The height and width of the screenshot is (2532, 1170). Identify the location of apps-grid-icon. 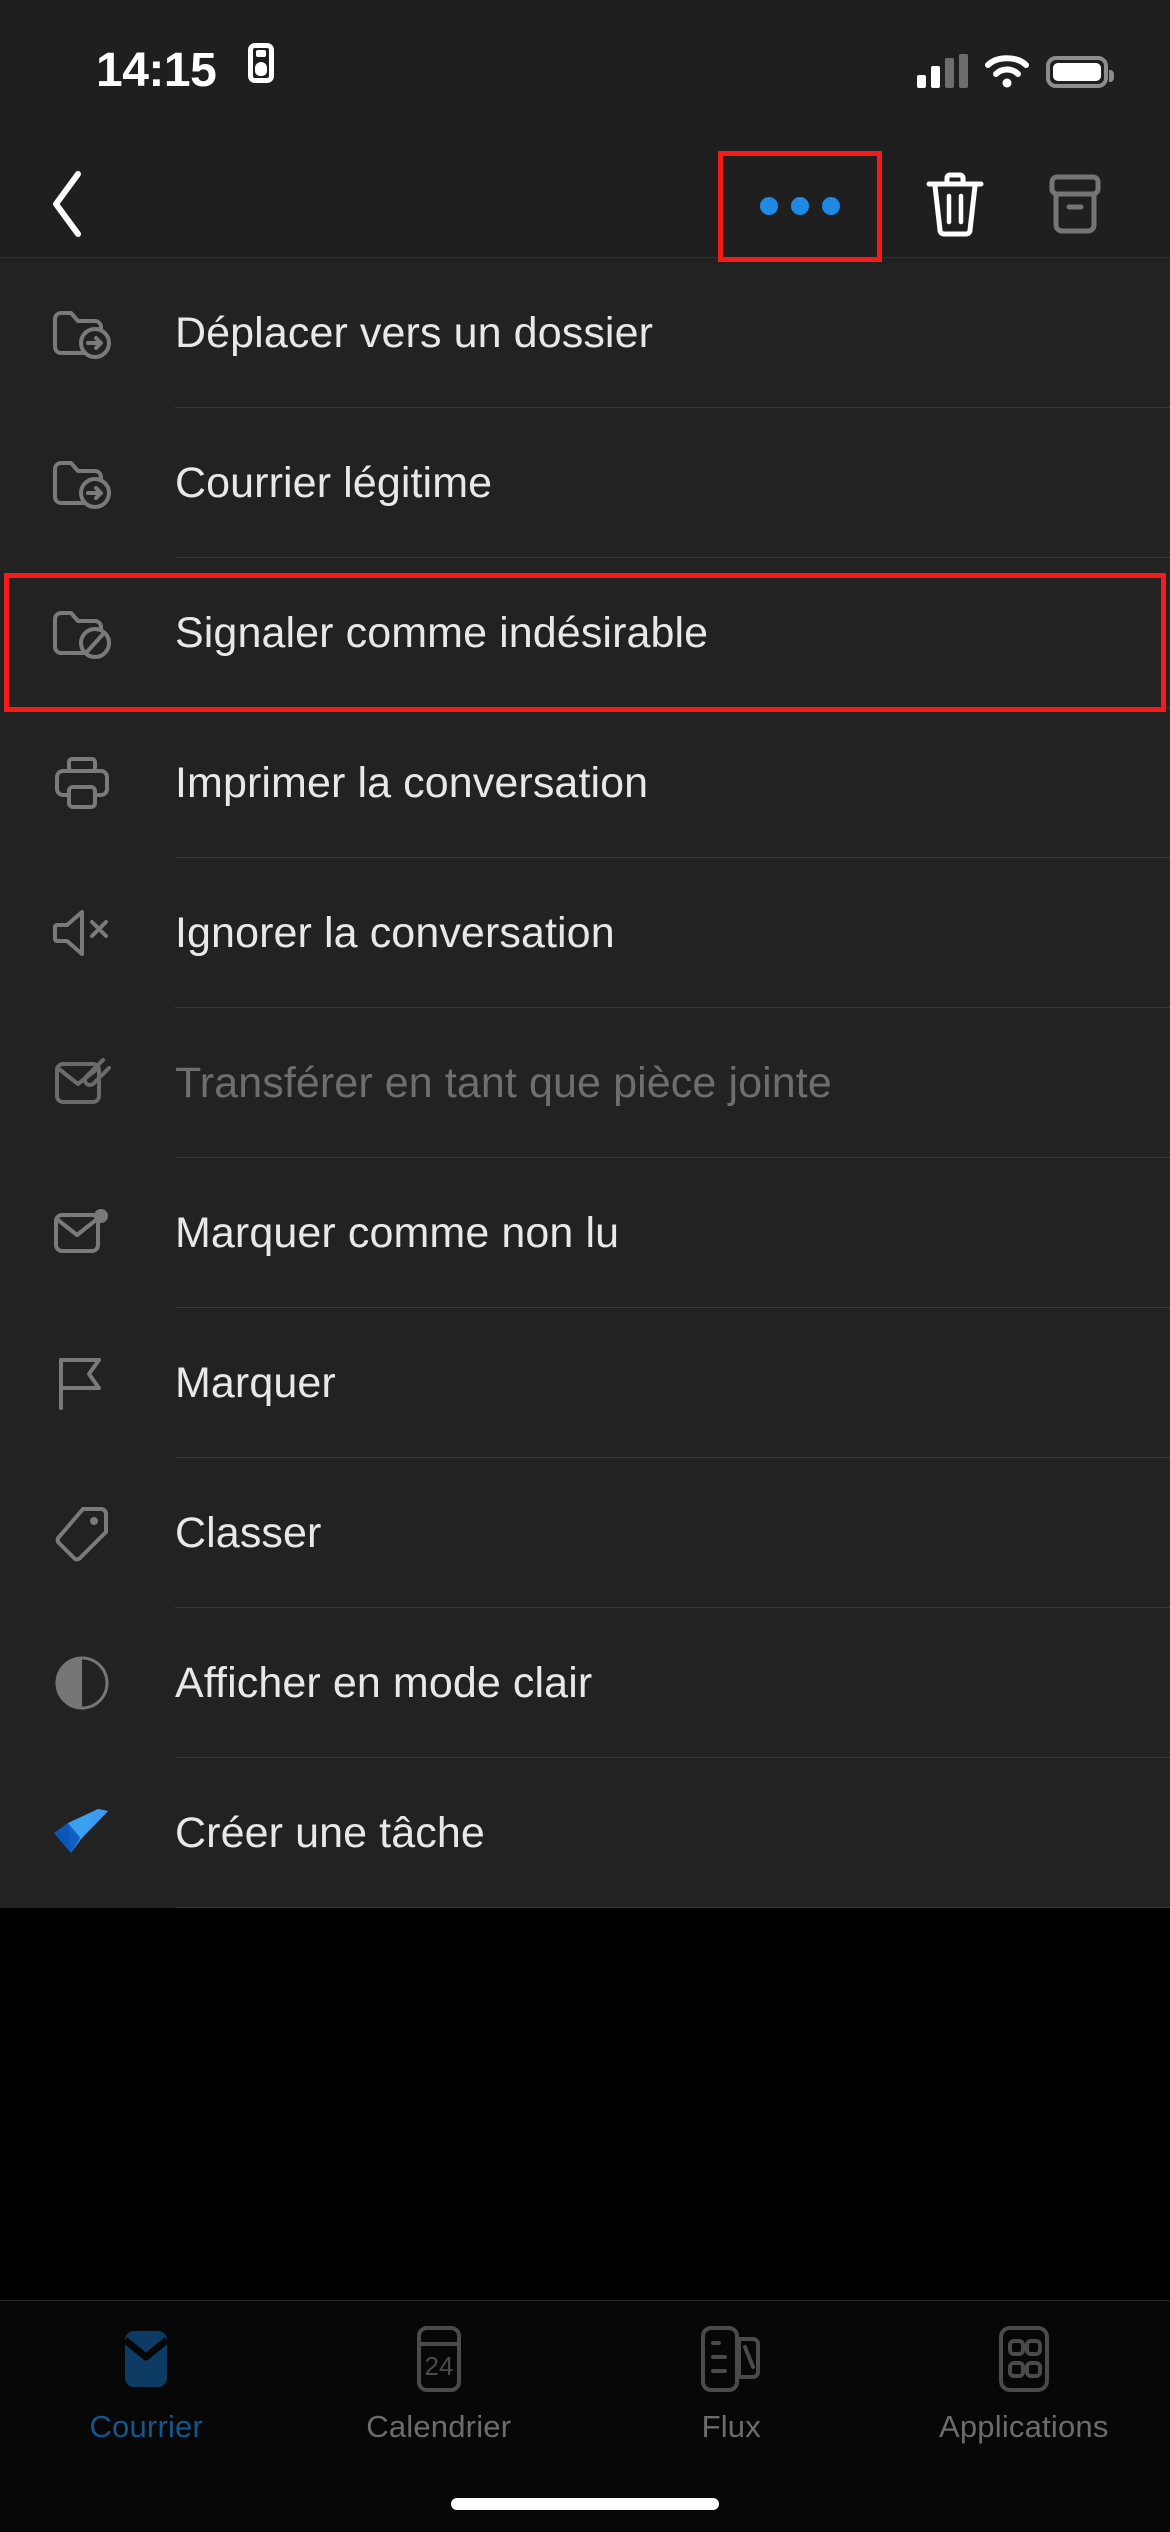
(1024, 2359).